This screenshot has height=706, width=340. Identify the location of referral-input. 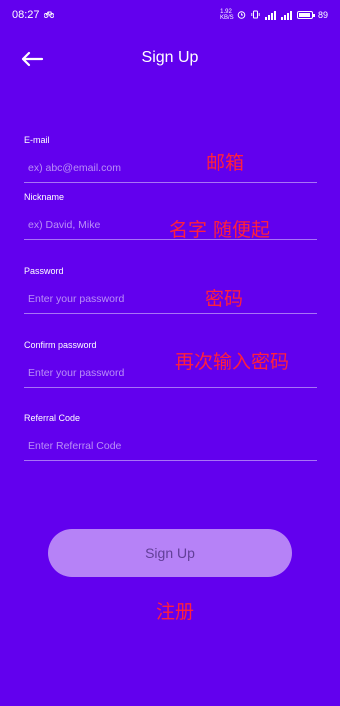
(170, 446).